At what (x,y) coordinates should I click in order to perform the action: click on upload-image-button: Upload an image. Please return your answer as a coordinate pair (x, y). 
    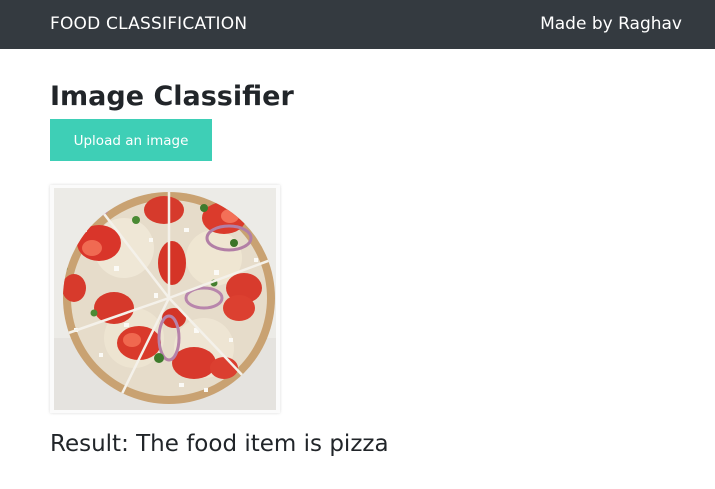
    Looking at the image, I should click on (131, 140).